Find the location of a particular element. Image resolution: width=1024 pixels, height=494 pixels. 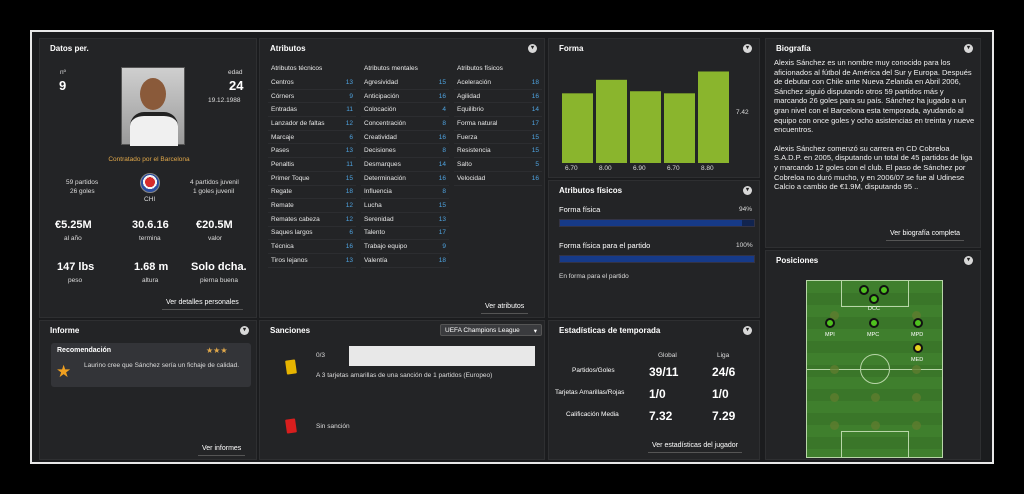

dob-value: 19.12.1988 is located at coordinates (224, 100).